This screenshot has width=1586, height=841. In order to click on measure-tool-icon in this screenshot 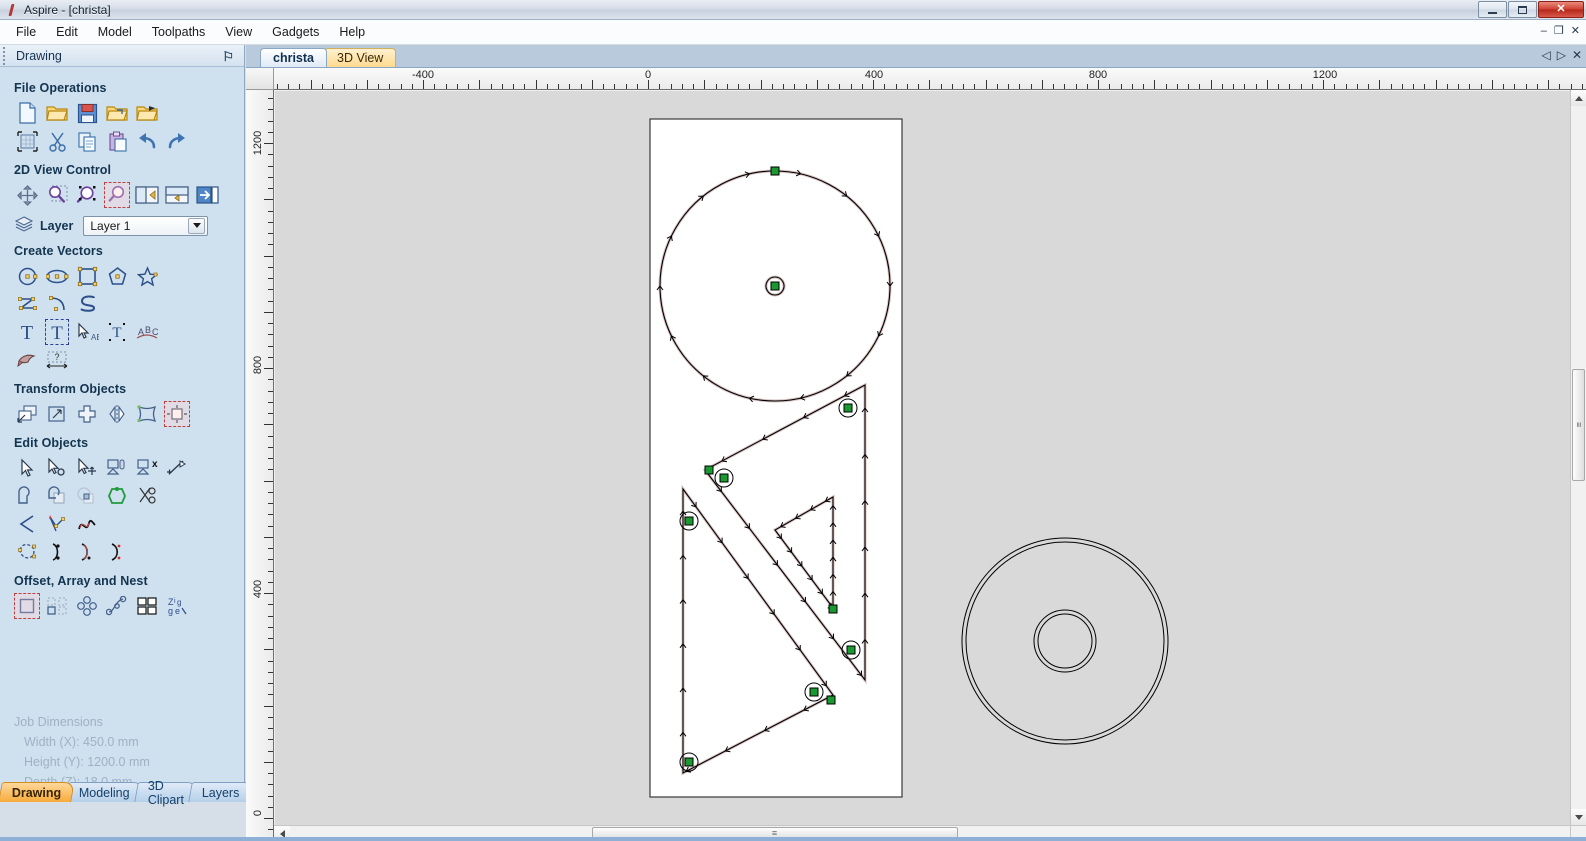, I will do `click(177, 468)`.